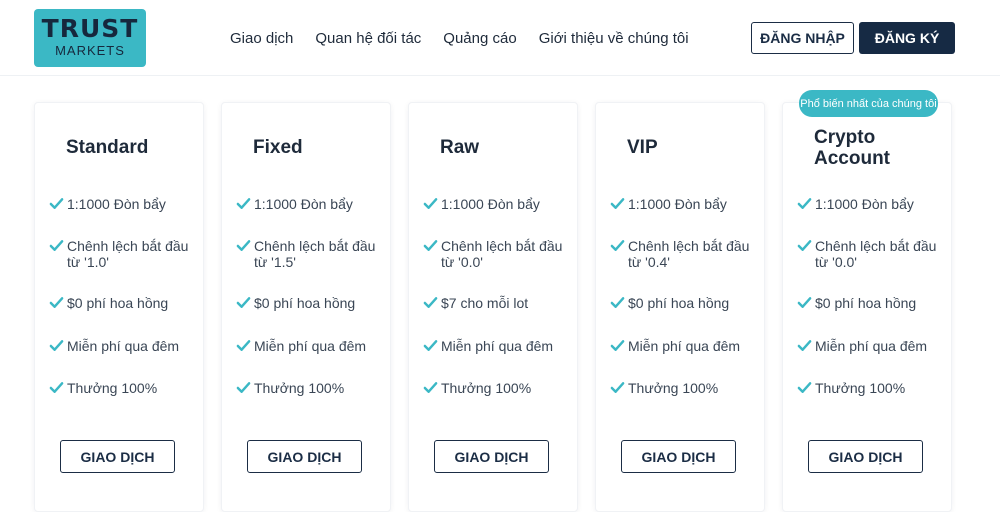  Describe the element at coordinates (315, 254) in the screenshot. I see `feature-text: Chênh lệch bắt đầu từ '1.5'` at that location.